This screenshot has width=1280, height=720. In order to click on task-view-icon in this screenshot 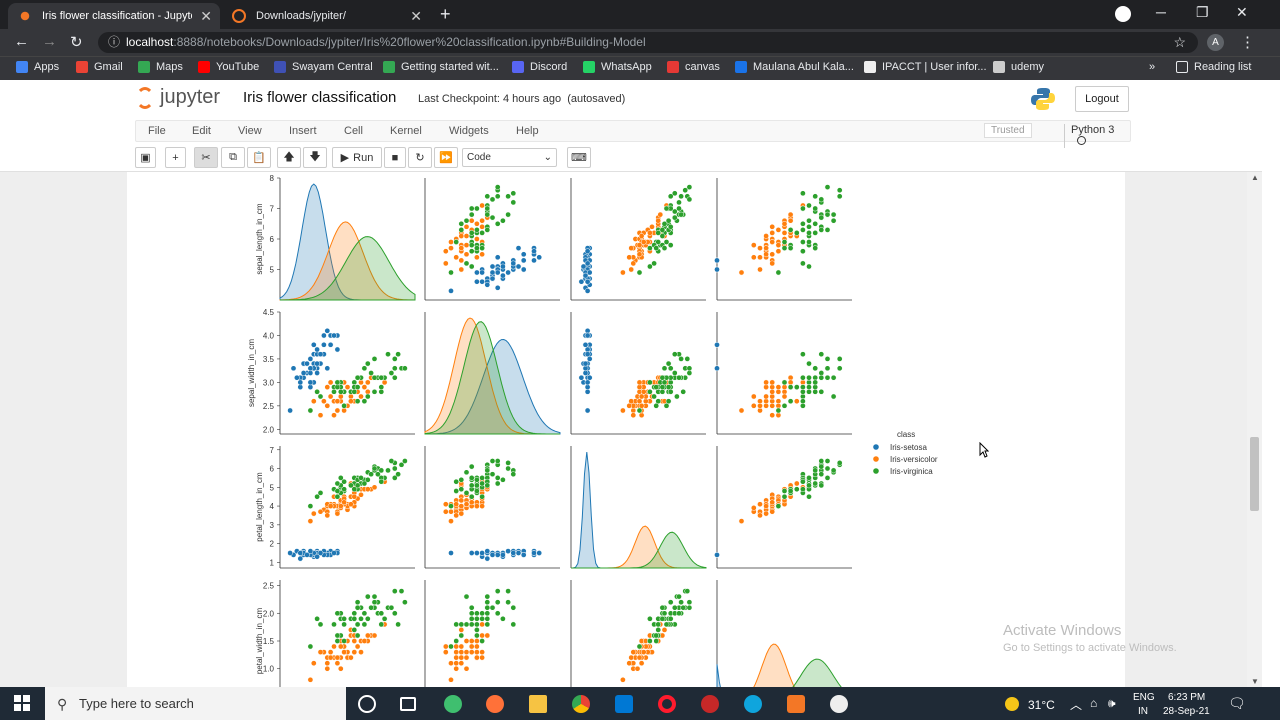, I will do `click(408, 704)`.